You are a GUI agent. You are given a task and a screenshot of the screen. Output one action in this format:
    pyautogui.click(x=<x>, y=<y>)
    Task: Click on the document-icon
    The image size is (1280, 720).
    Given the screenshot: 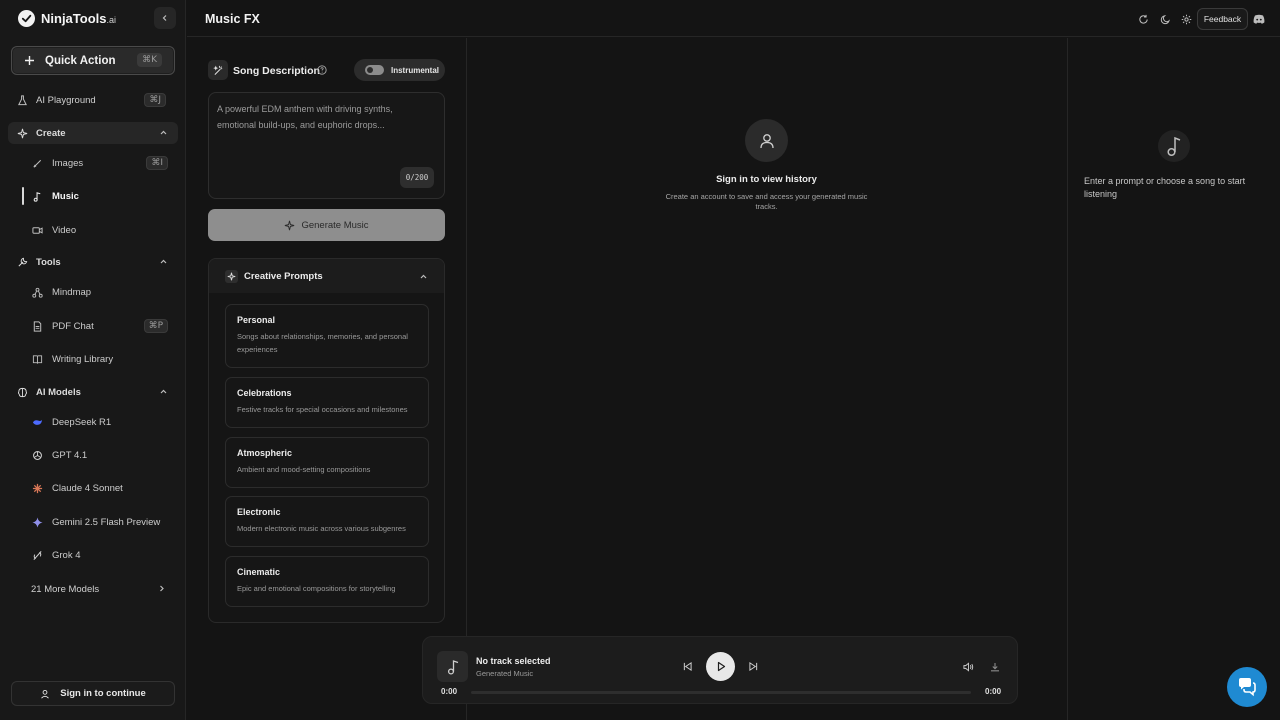 What is the action you would take?
    pyautogui.click(x=37, y=326)
    